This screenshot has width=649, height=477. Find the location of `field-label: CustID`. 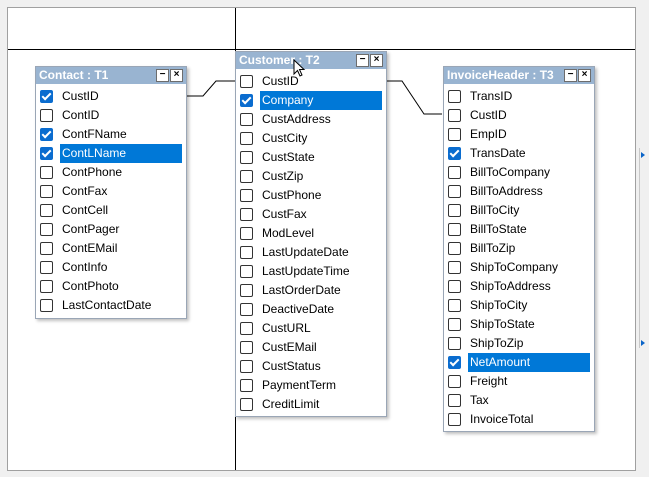

field-label: CustID is located at coordinates (487, 115).